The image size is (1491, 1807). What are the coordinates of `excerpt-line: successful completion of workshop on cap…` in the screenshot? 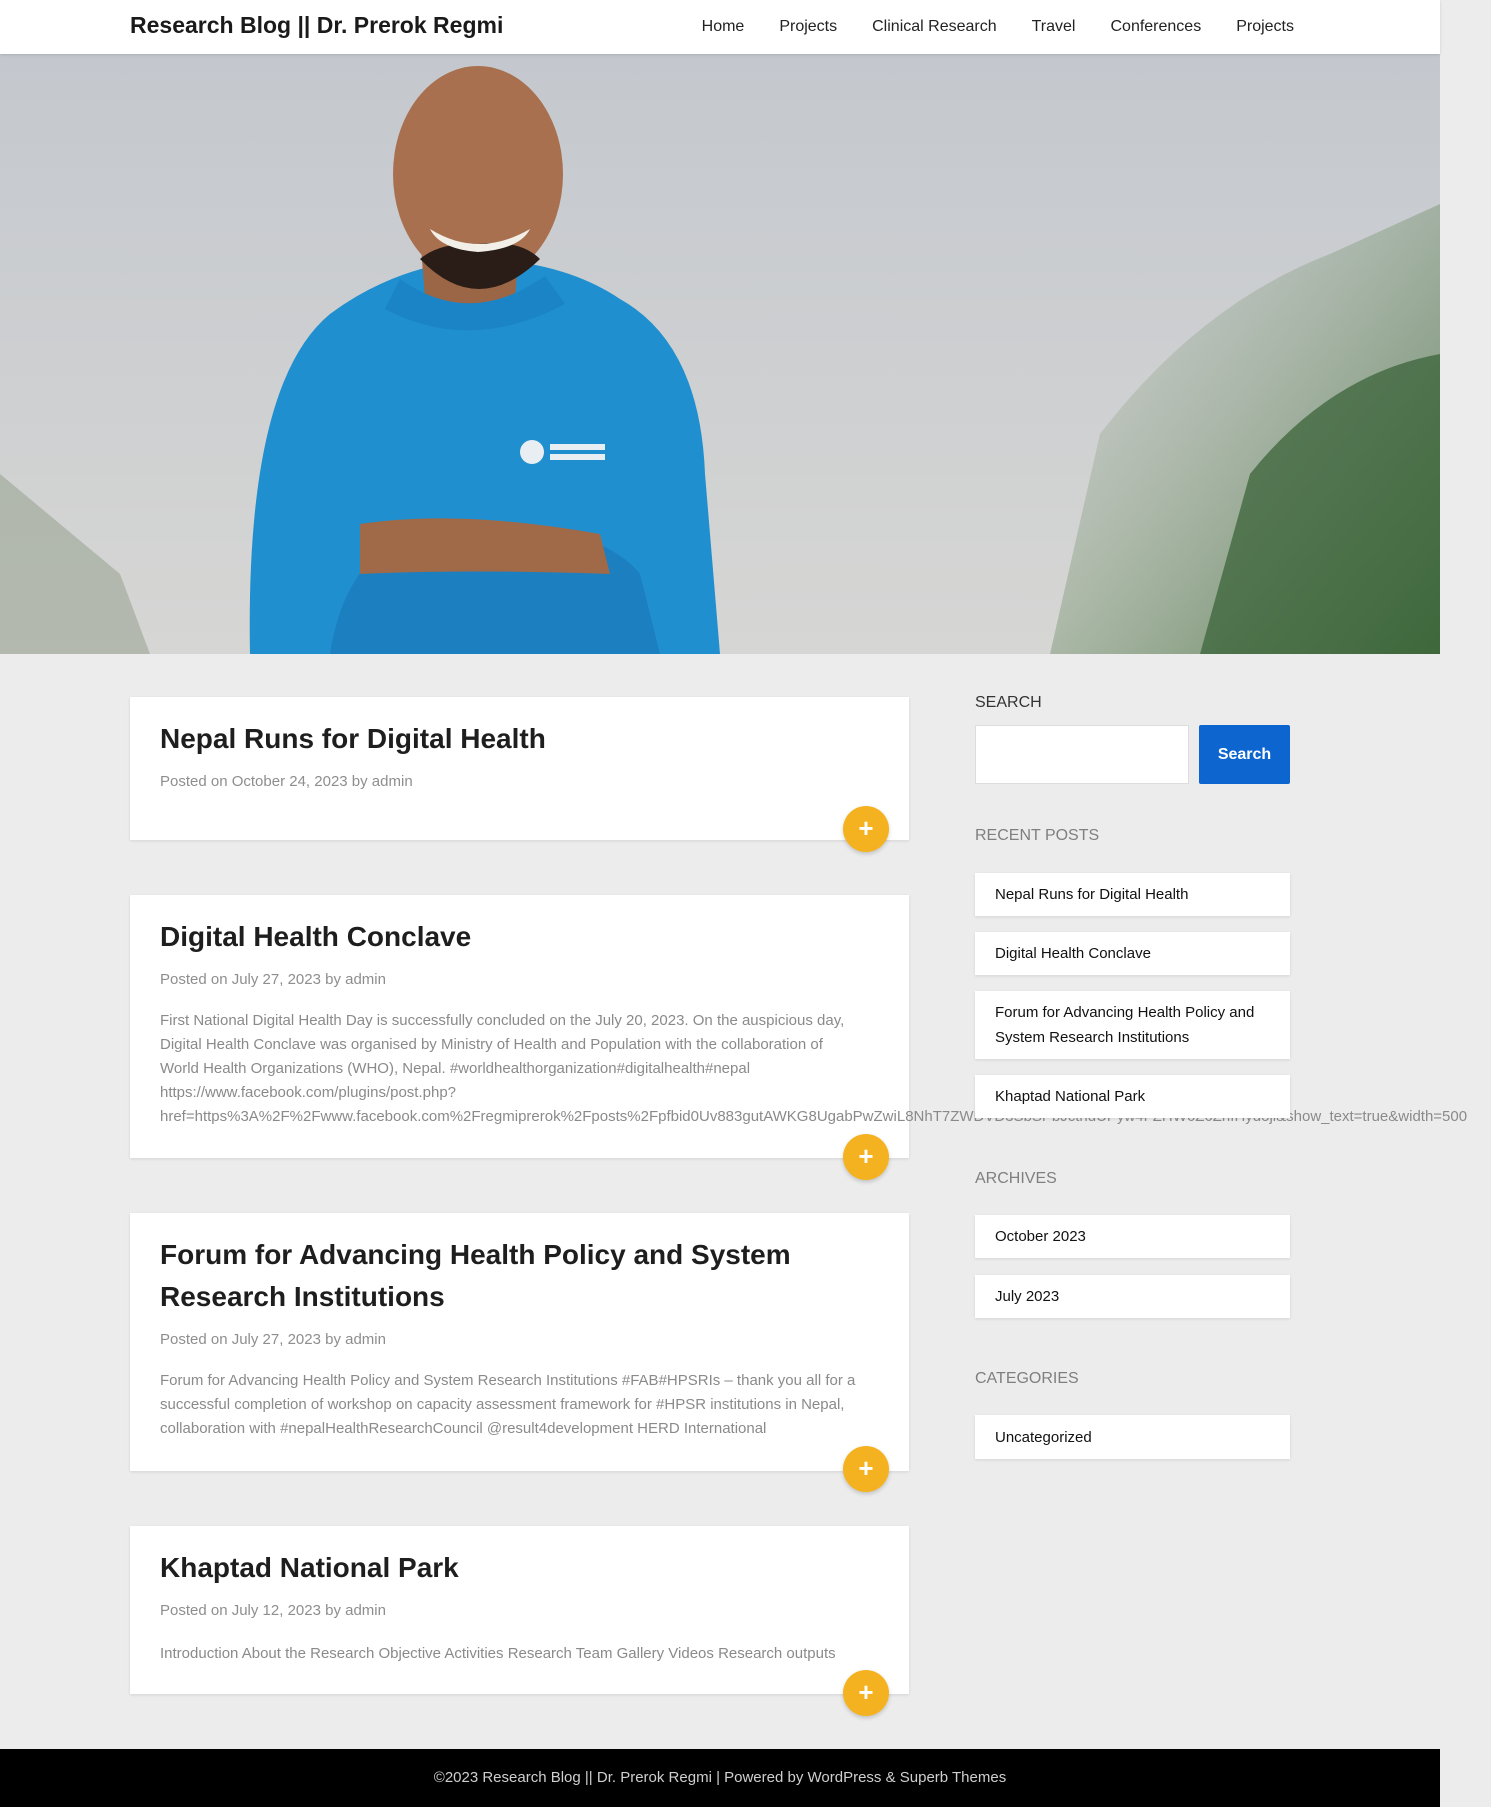 It's located at (502, 1404).